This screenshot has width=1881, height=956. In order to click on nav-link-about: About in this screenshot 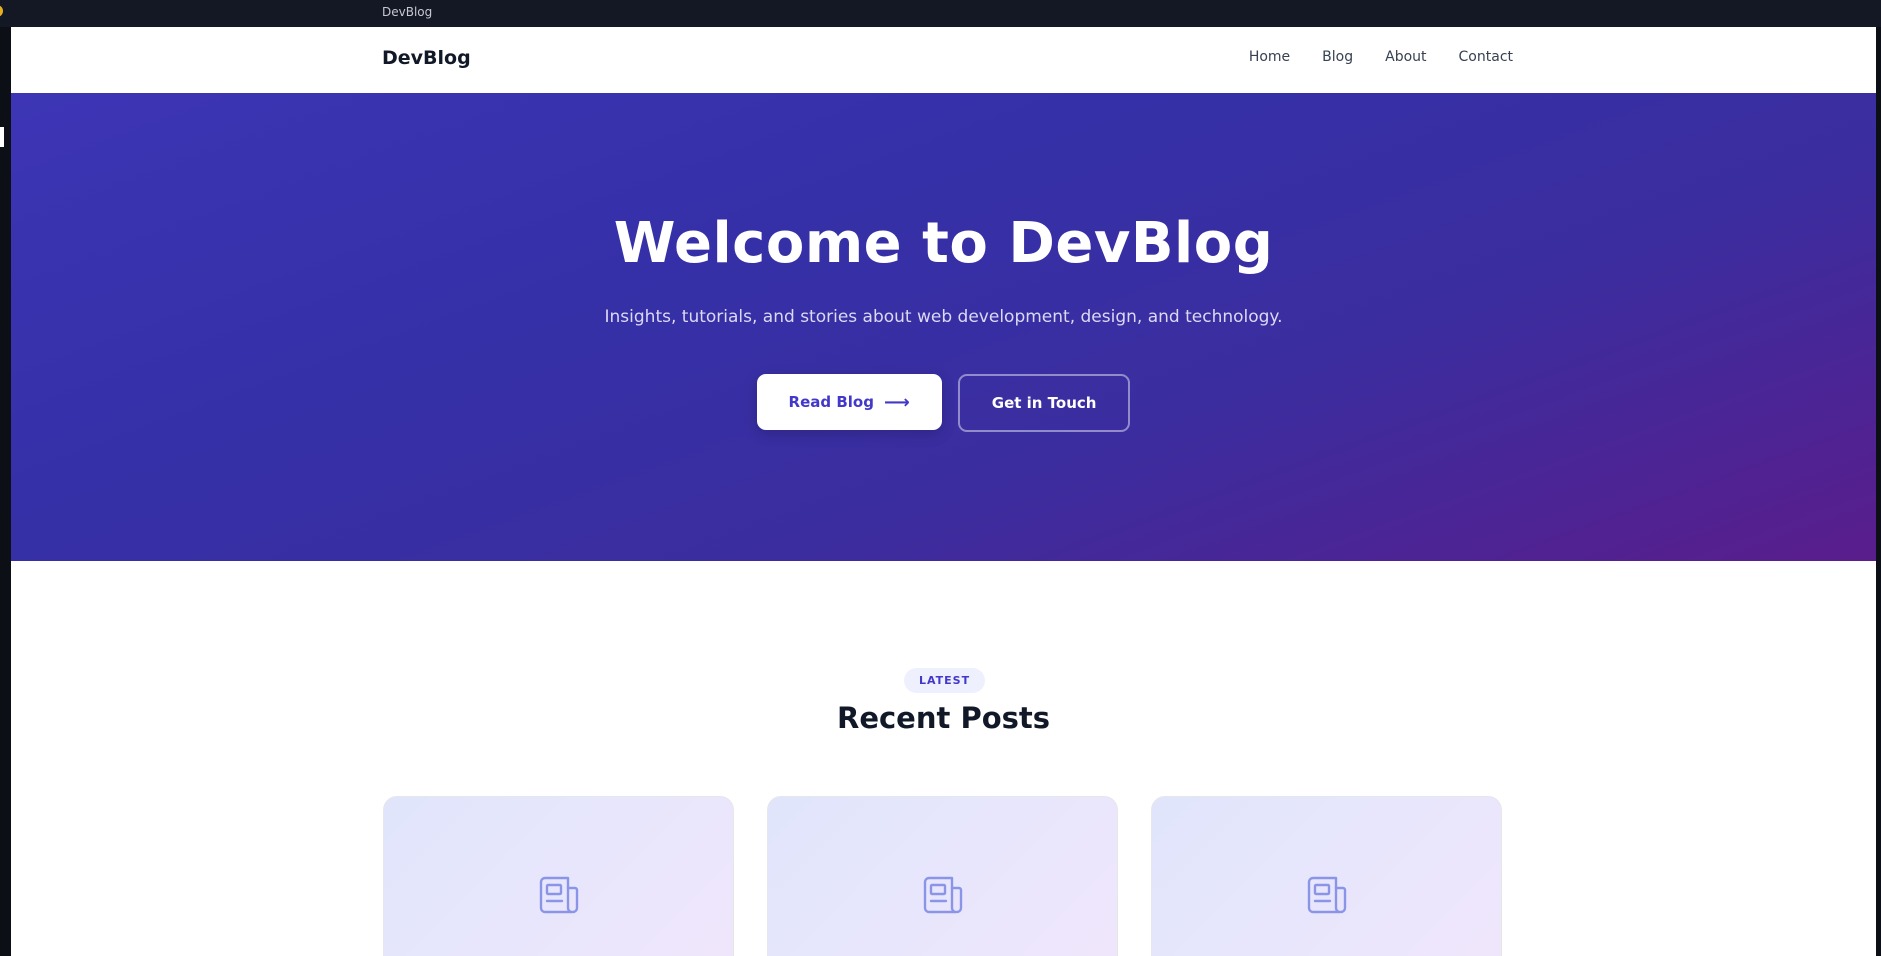, I will do `click(1405, 57)`.